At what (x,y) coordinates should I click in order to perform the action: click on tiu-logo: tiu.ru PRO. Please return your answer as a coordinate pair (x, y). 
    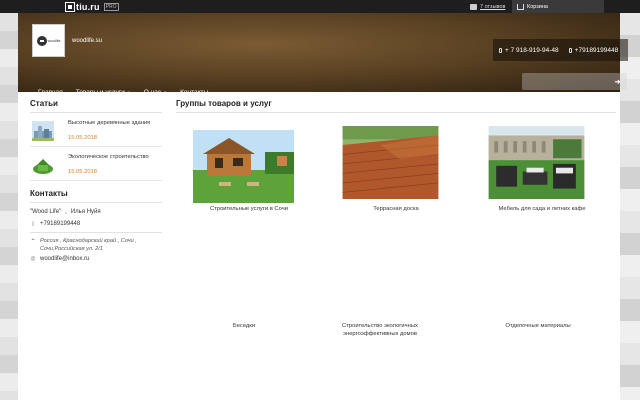
    Looking at the image, I should click on (92, 7).